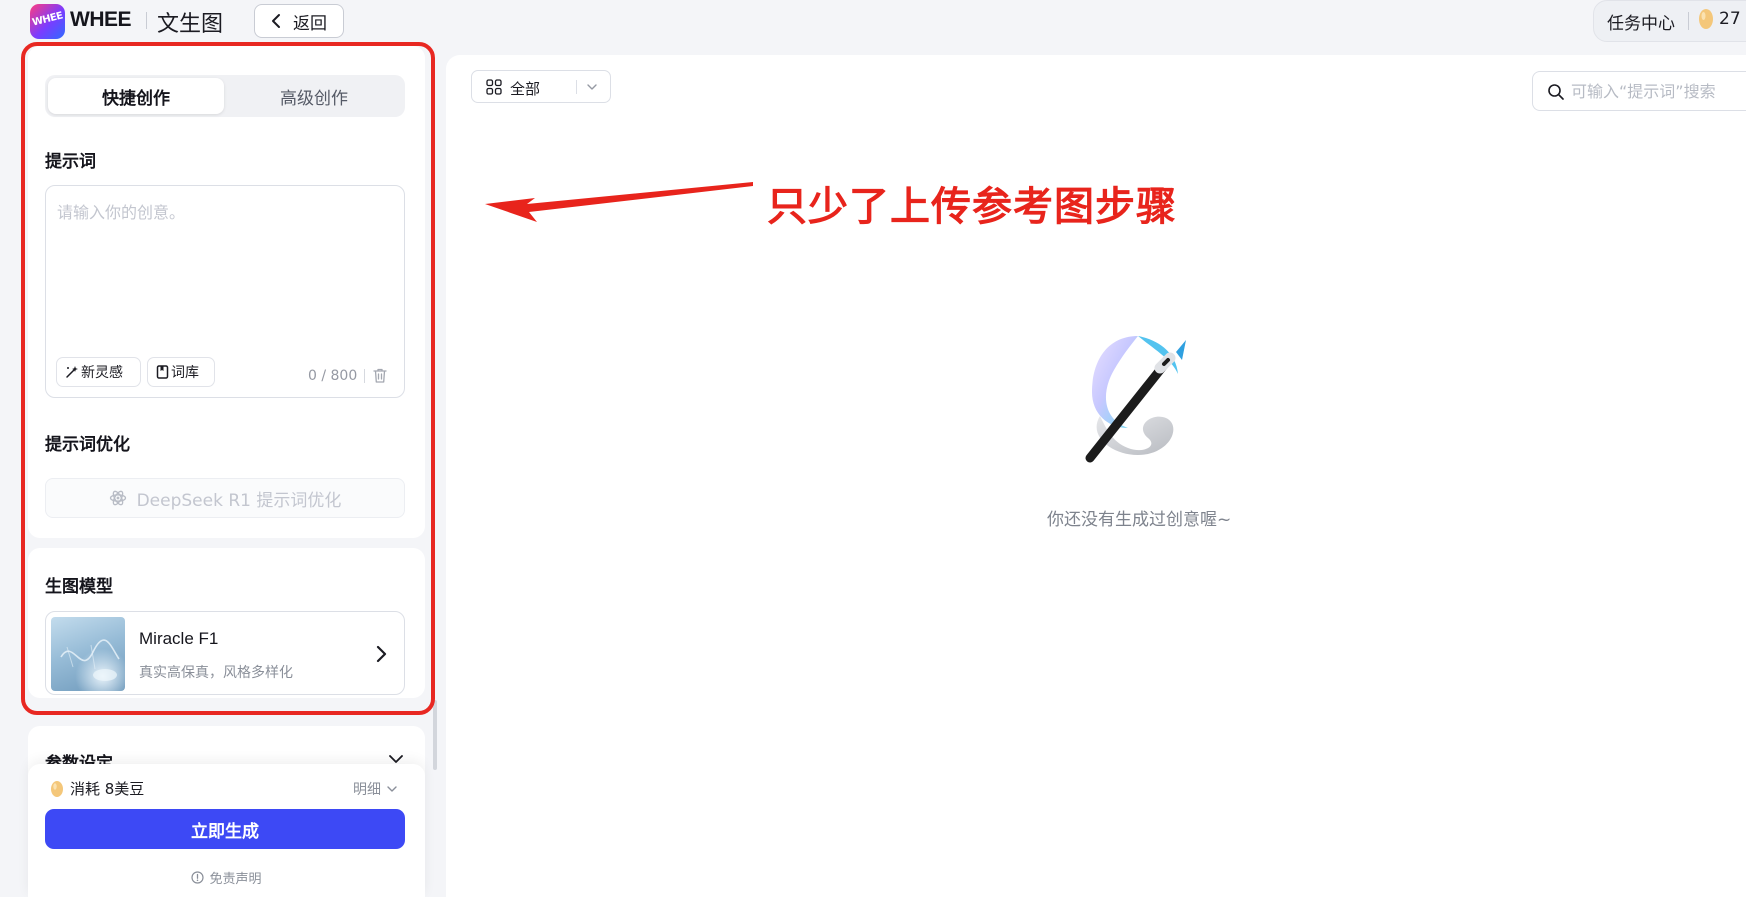 This screenshot has height=897, width=1746. What do you see at coordinates (435, 735) in the screenshot?
I see `sidebar-scrollbar` at bounding box center [435, 735].